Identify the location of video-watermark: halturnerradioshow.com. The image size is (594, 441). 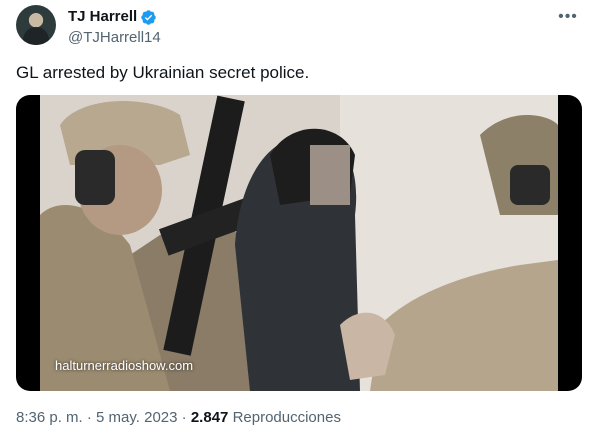
(124, 365).